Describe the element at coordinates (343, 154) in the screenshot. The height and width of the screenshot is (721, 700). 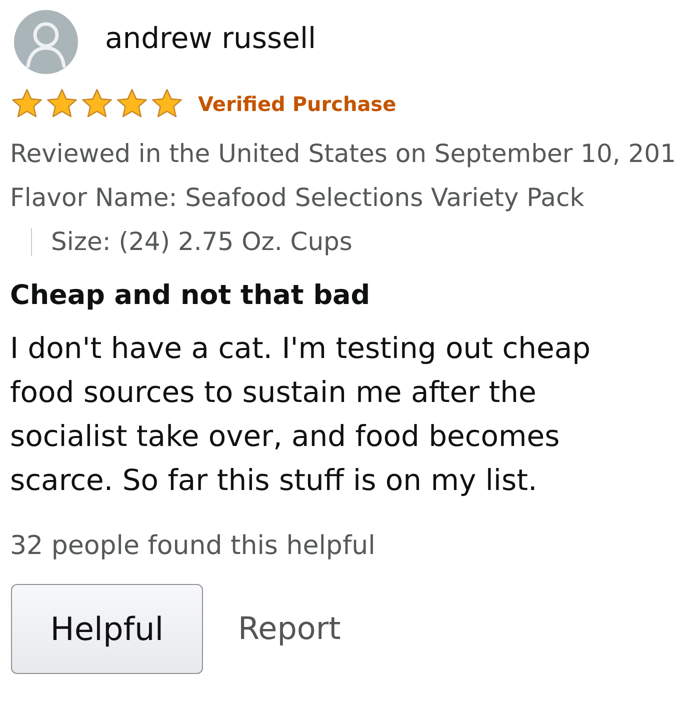
I see `review-date: Reviewed in the United States on September 10, 201` at that location.